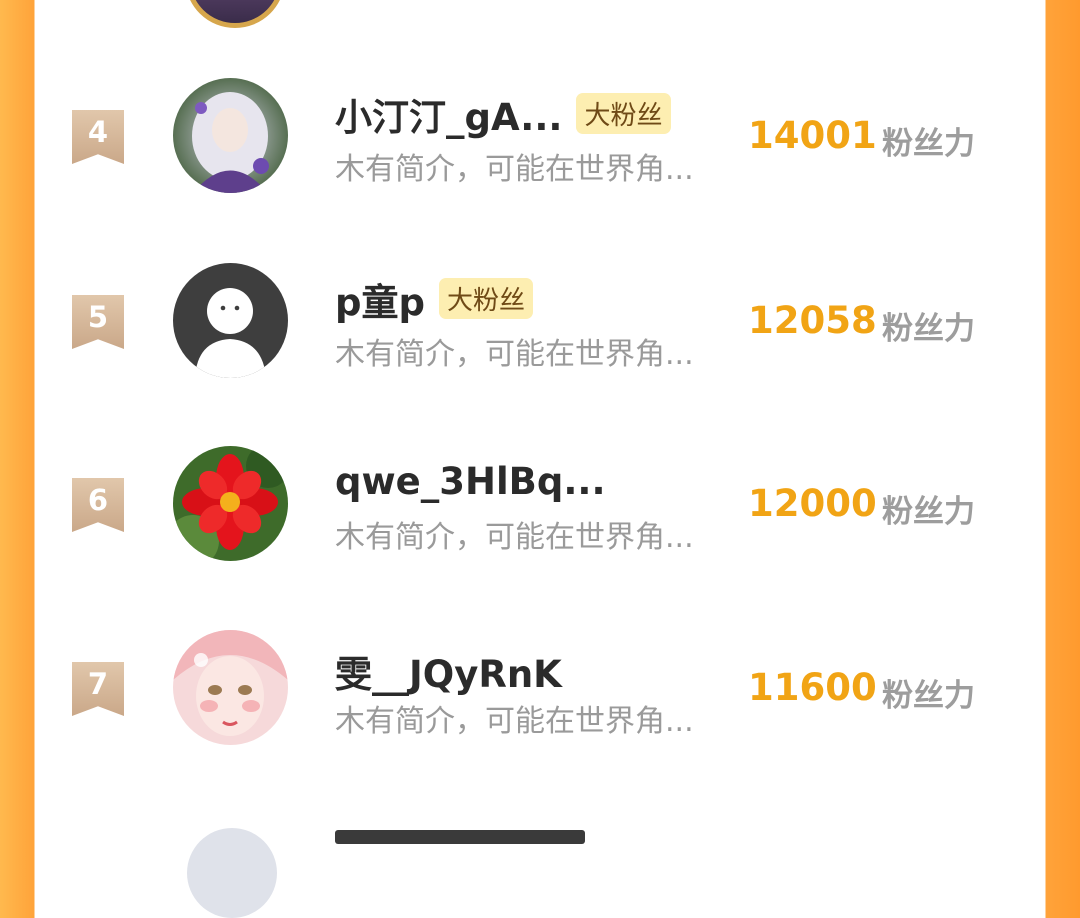  What do you see at coordinates (460, 837) in the screenshot?
I see `user-name-partial` at bounding box center [460, 837].